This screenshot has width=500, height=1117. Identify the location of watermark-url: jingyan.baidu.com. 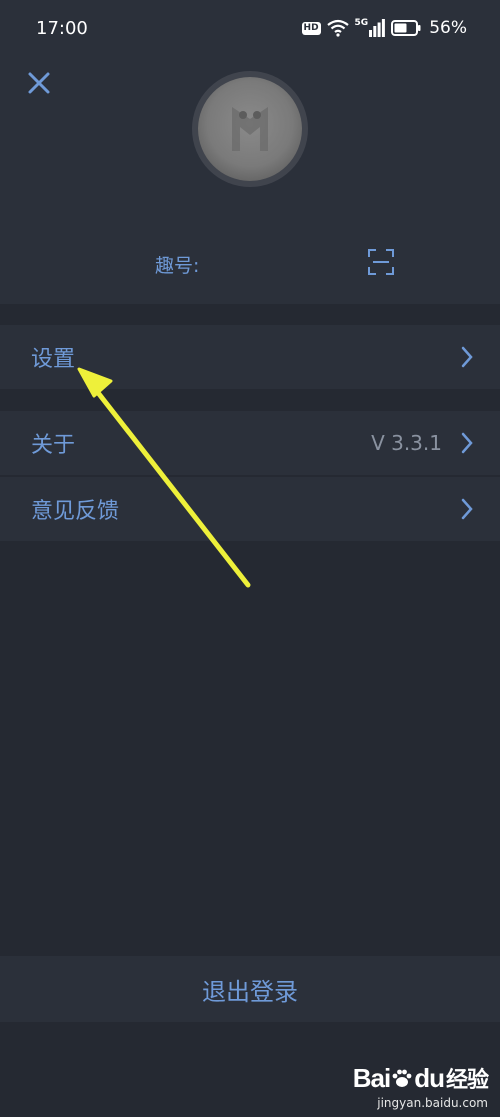
(432, 1103).